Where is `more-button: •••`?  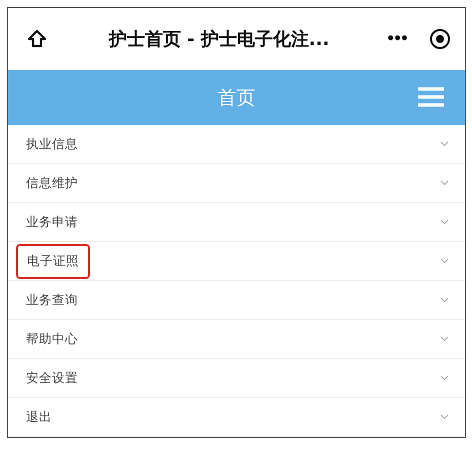 more-button: ••• is located at coordinates (396, 39).